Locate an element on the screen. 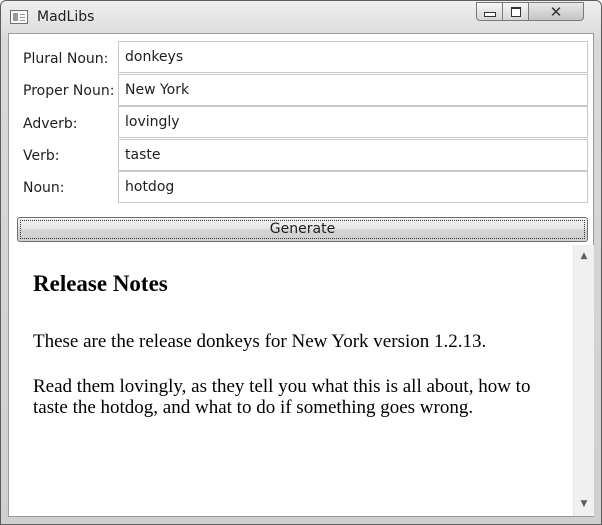 The height and width of the screenshot is (525, 602). adverb-input is located at coordinates (353, 122).